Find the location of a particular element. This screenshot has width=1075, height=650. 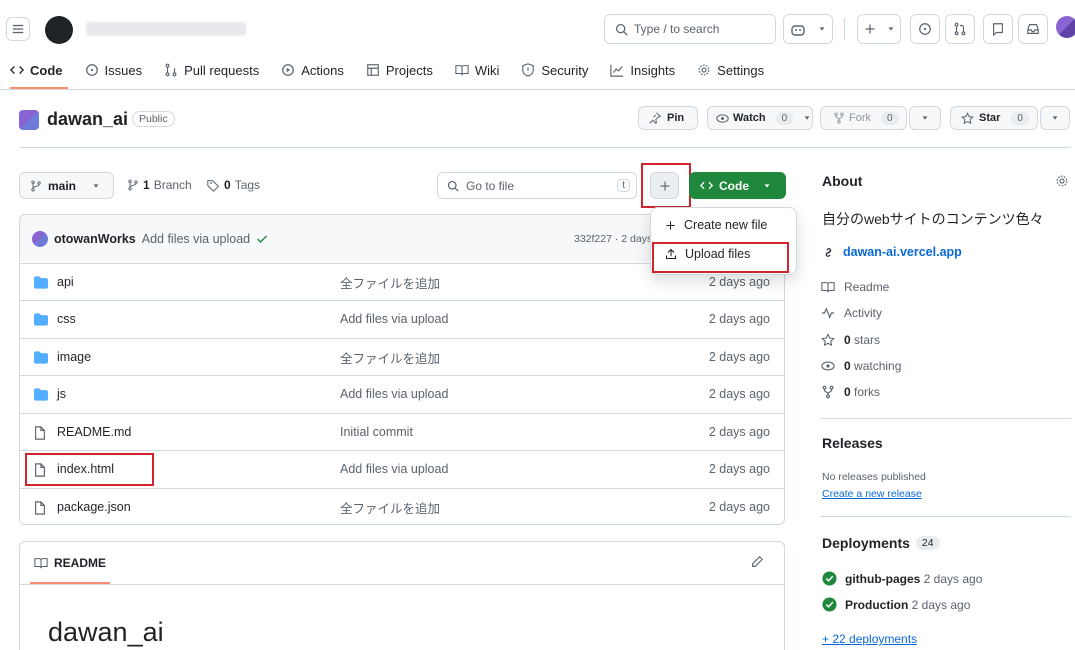

pencil-icon is located at coordinates (758, 561).